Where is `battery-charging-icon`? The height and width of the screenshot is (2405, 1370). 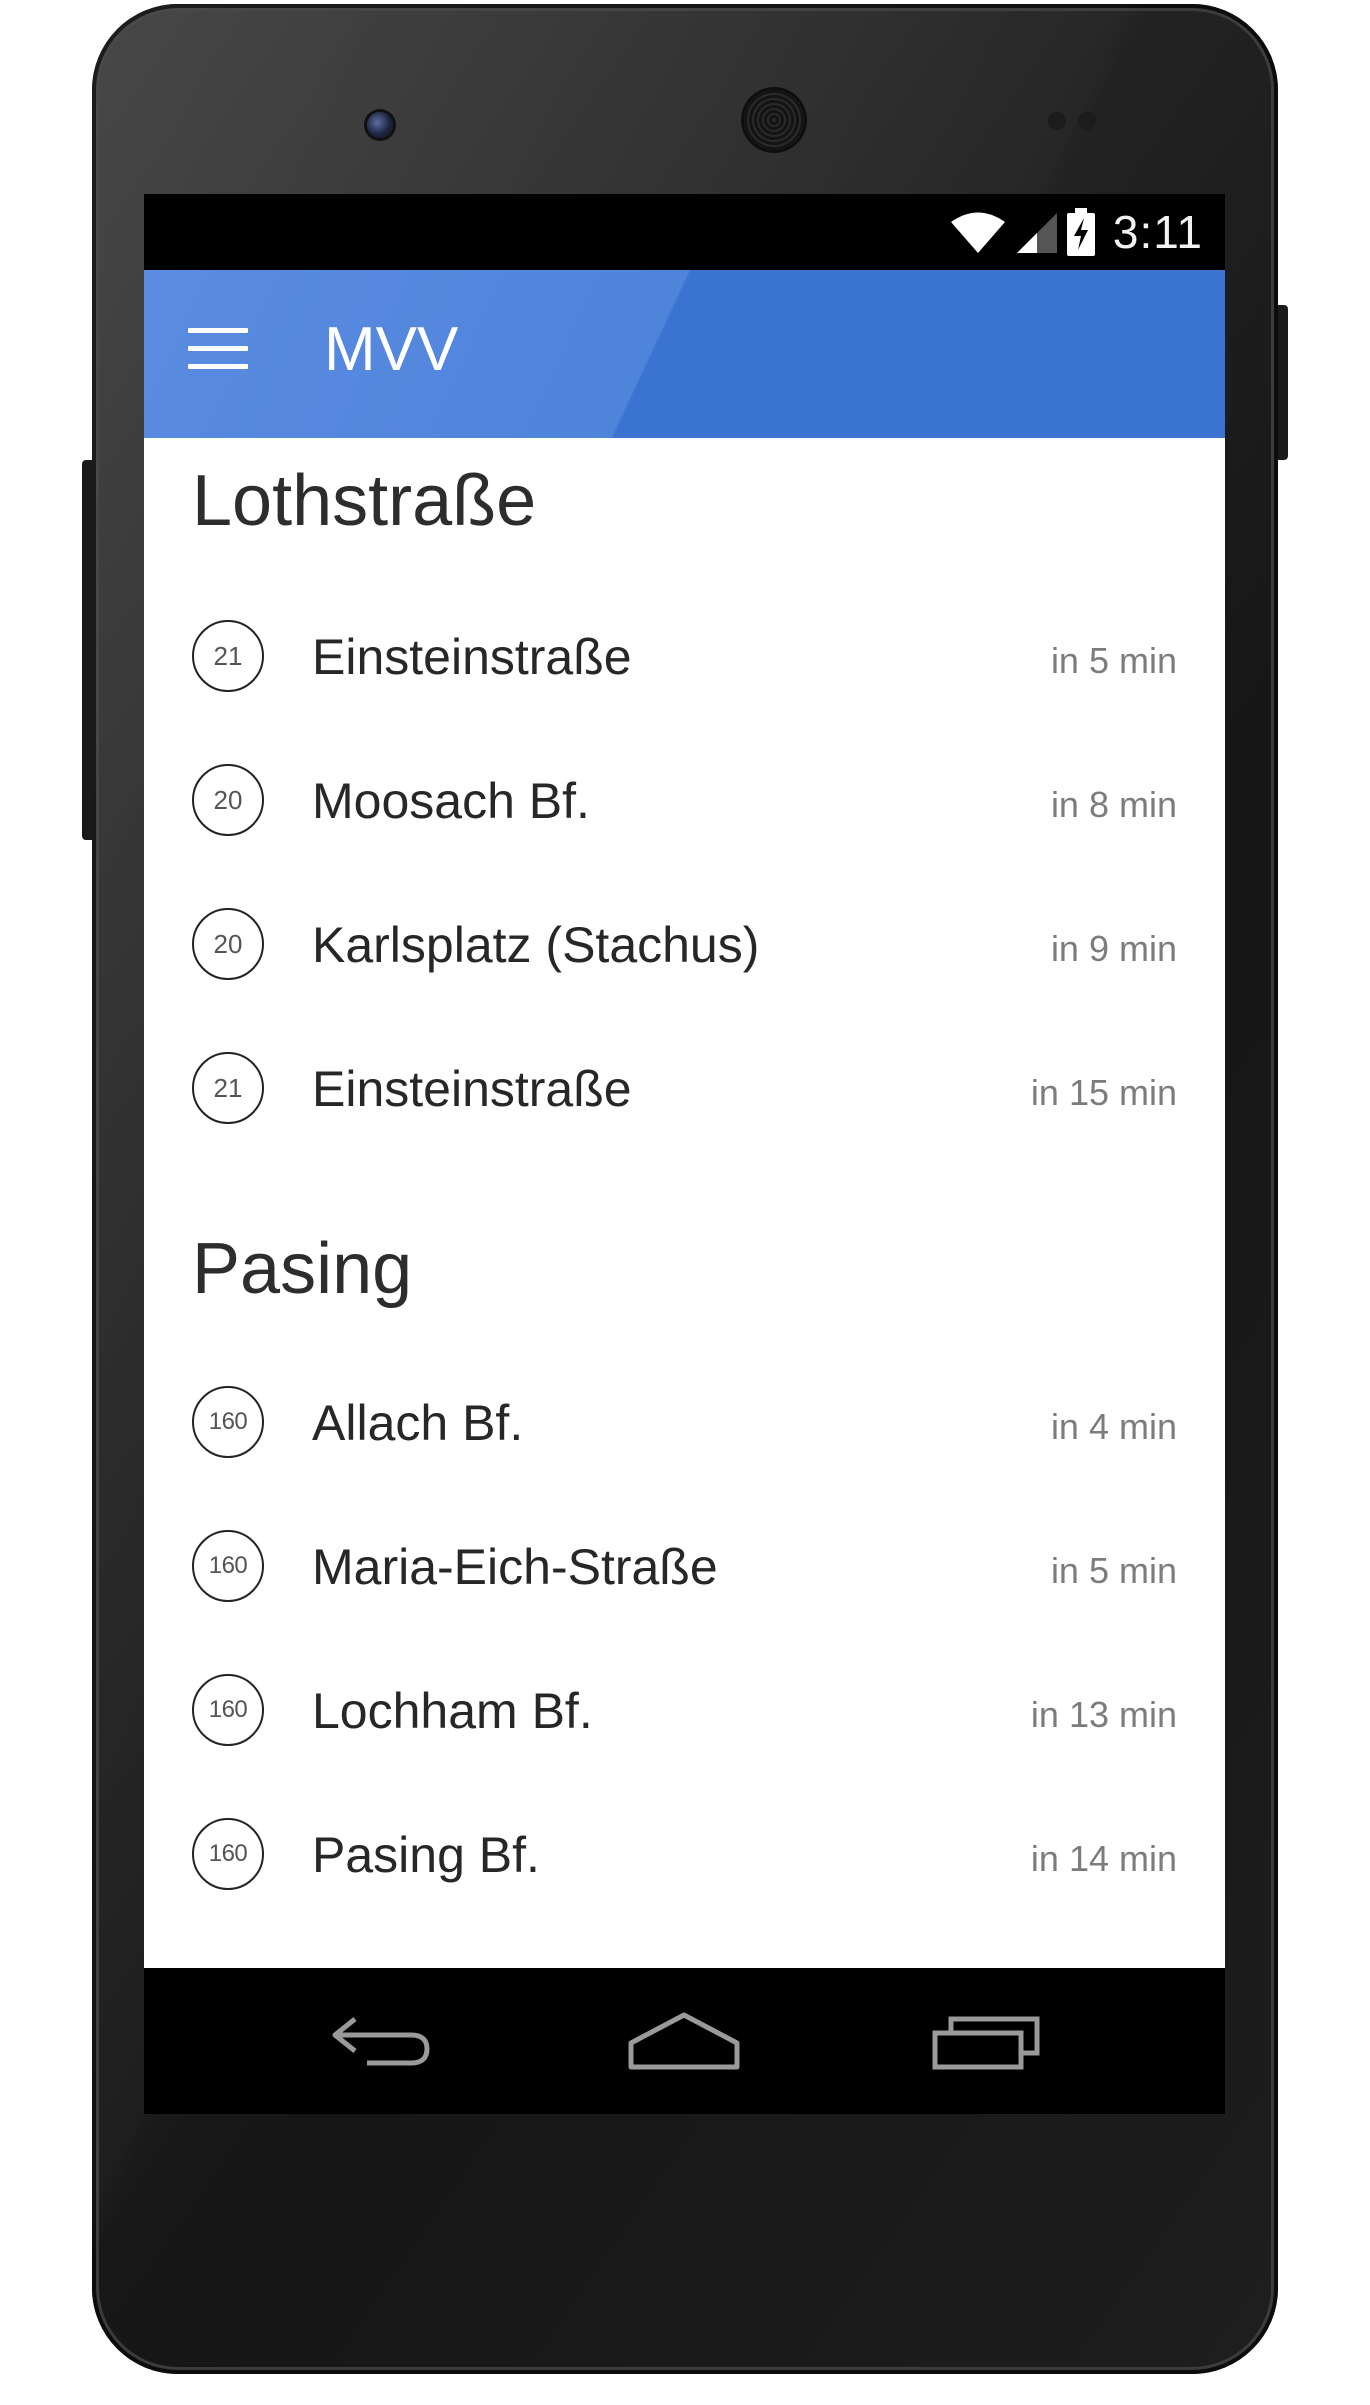
battery-charging-icon is located at coordinates (1080, 232).